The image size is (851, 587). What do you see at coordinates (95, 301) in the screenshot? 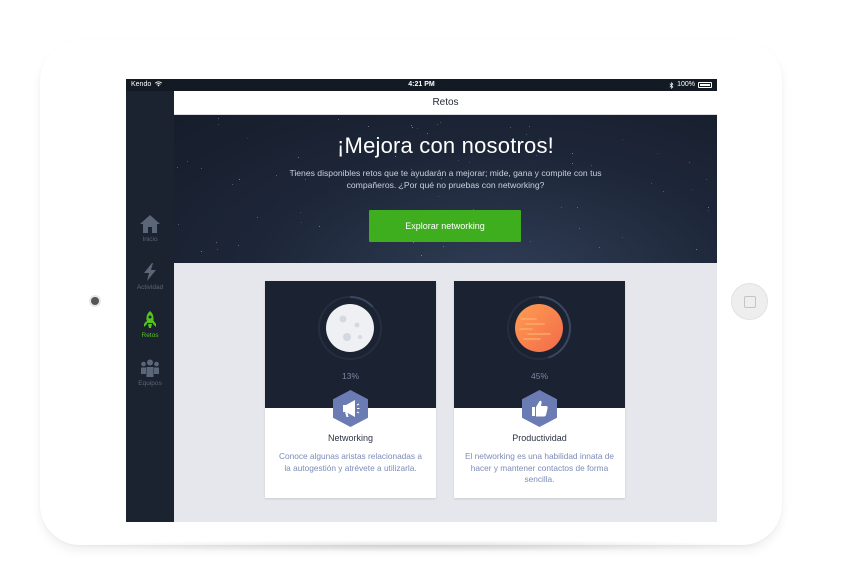
I see `camera-icon` at bounding box center [95, 301].